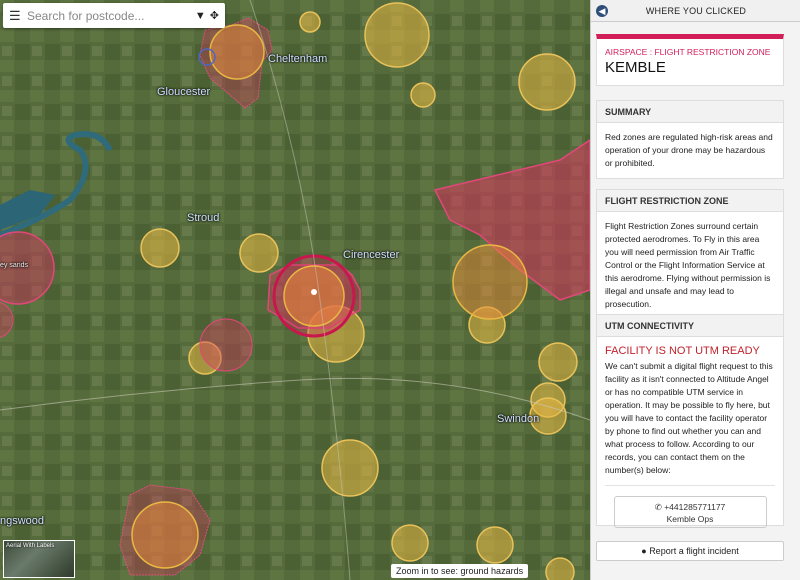  Describe the element at coordinates (298, 59) in the screenshot. I see `label-cheltenham: Cheltenham` at that location.